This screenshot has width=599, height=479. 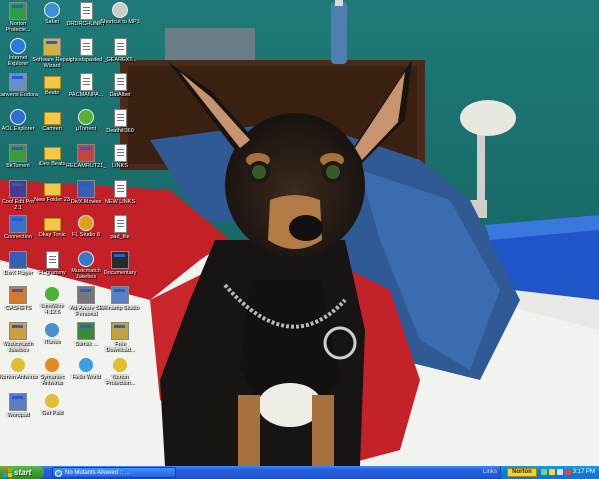 I want to click on desktop-icon: CASHETS, so click(x=18, y=302).